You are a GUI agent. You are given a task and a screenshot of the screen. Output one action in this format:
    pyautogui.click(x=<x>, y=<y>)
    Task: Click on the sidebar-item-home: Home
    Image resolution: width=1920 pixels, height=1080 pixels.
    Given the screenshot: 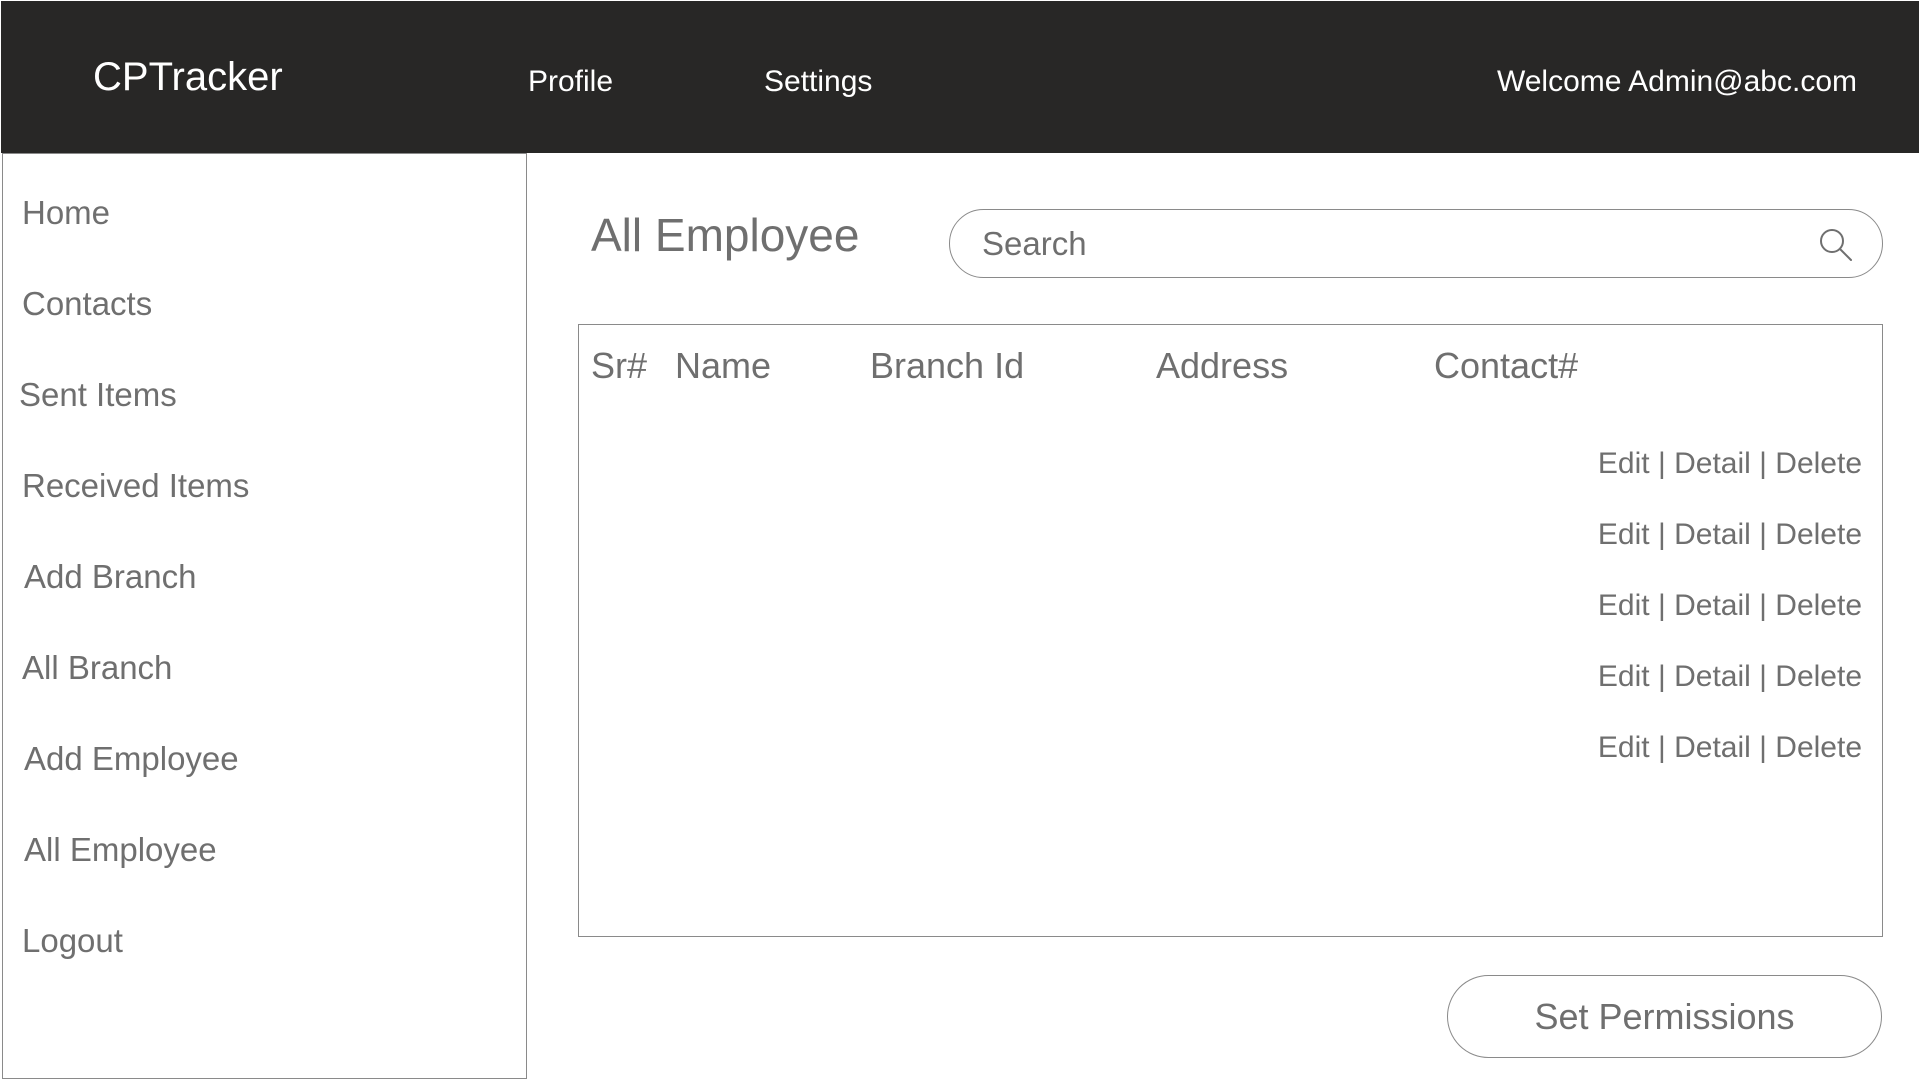 What is the action you would take?
    pyautogui.click(x=66, y=213)
    